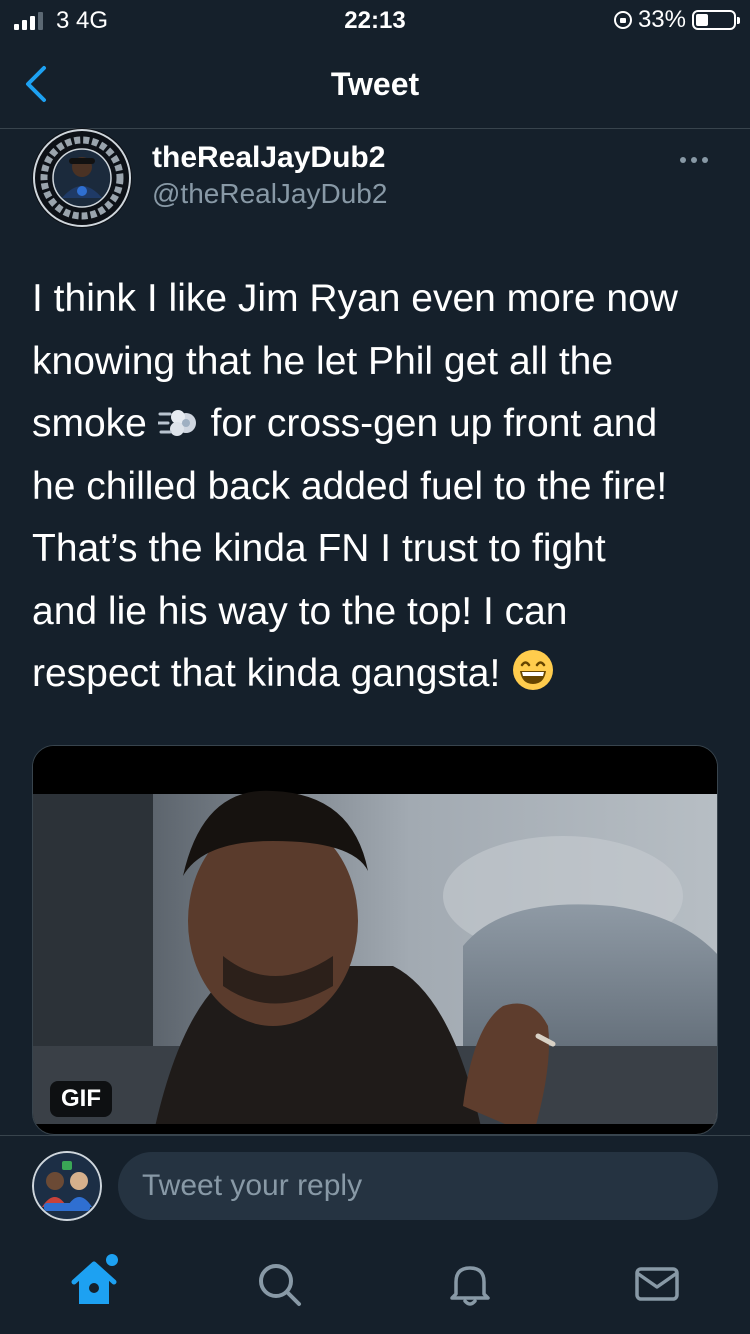 Image resolution: width=750 pixels, height=1334 pixels. I want to click on tab-notifications, so click(470, 1284).